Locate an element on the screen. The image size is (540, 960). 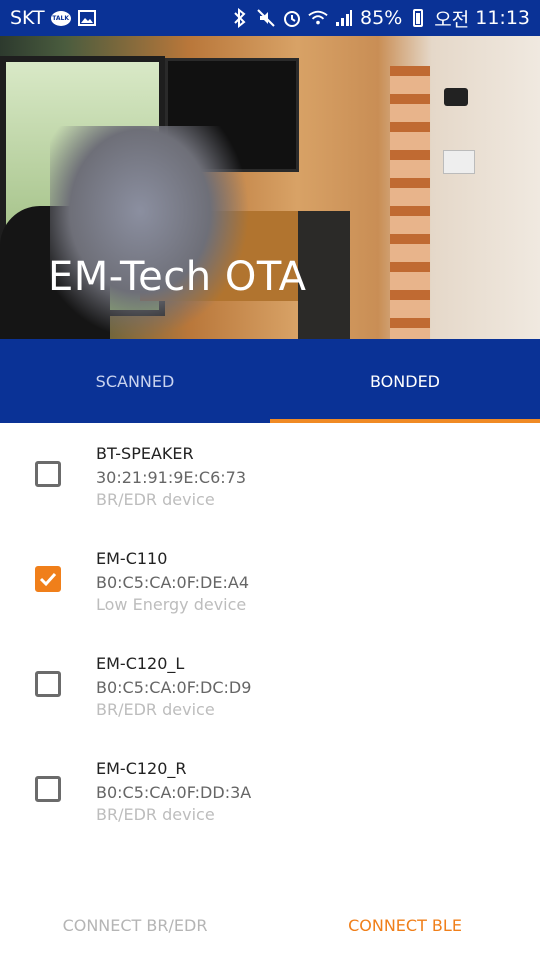
device-address: B0:C5:CA:0F:DC:D9 is located at coordinates (174, 687).